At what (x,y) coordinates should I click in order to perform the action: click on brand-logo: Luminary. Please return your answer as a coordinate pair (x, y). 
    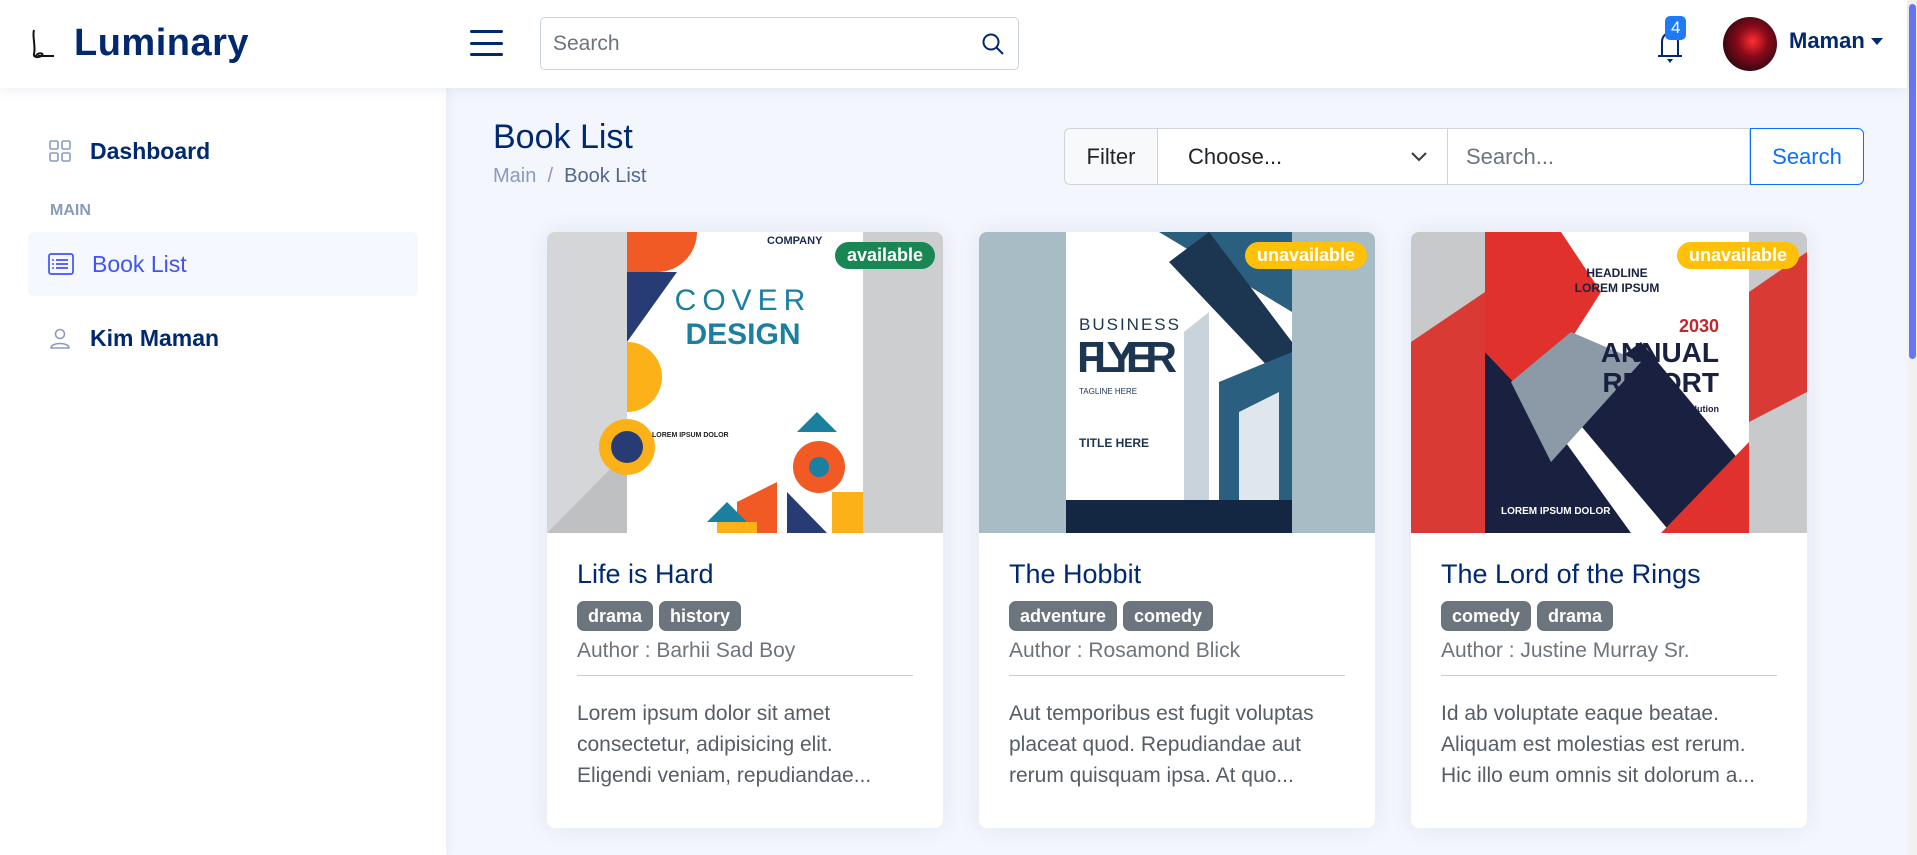
    Looking at the image, I should click on (139, 43).